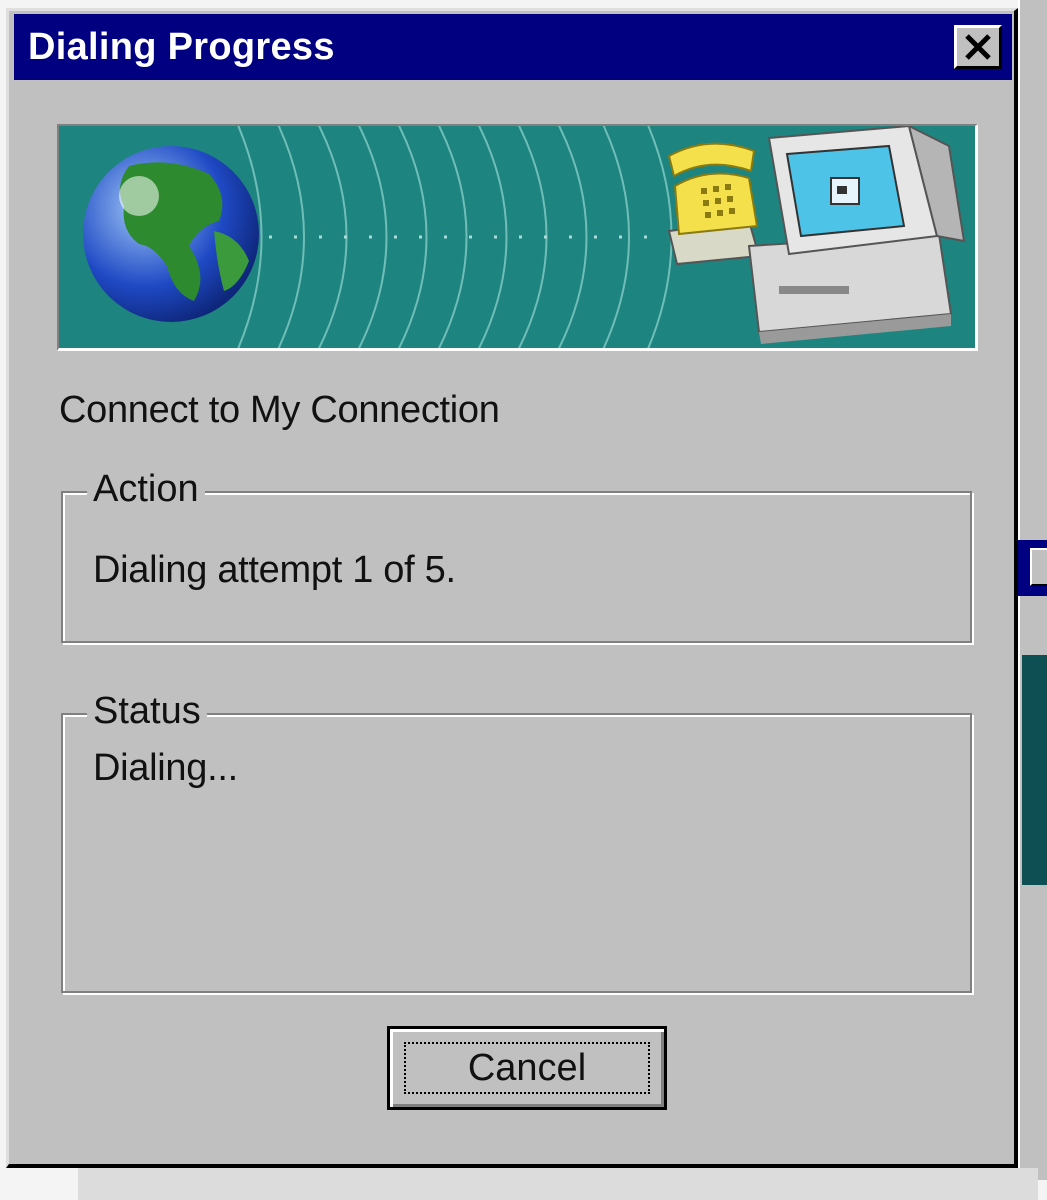 This screenshot has width=1047, height=1200. What do you see at coordinates (171, 234) in the screenshot?
I see `globe-icon` at bounding box center [171, 234].